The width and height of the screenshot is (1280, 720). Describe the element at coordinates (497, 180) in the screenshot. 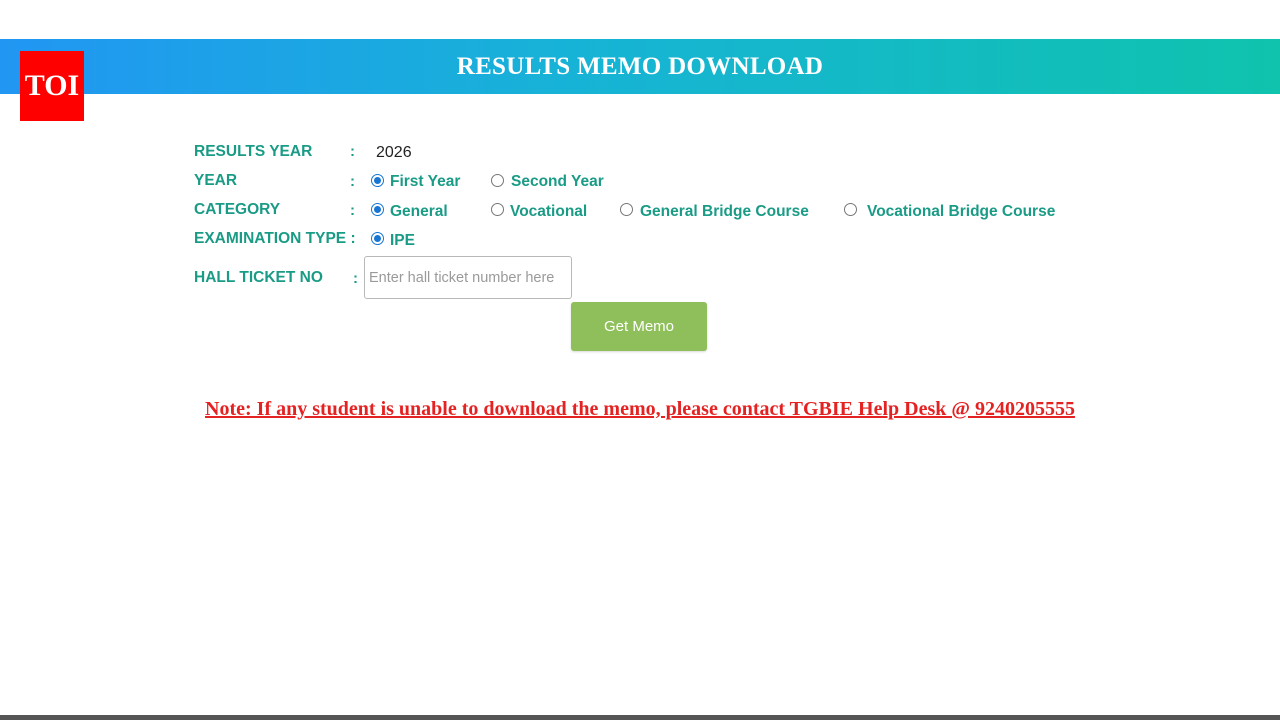

I see `year-second-radio` at that location.